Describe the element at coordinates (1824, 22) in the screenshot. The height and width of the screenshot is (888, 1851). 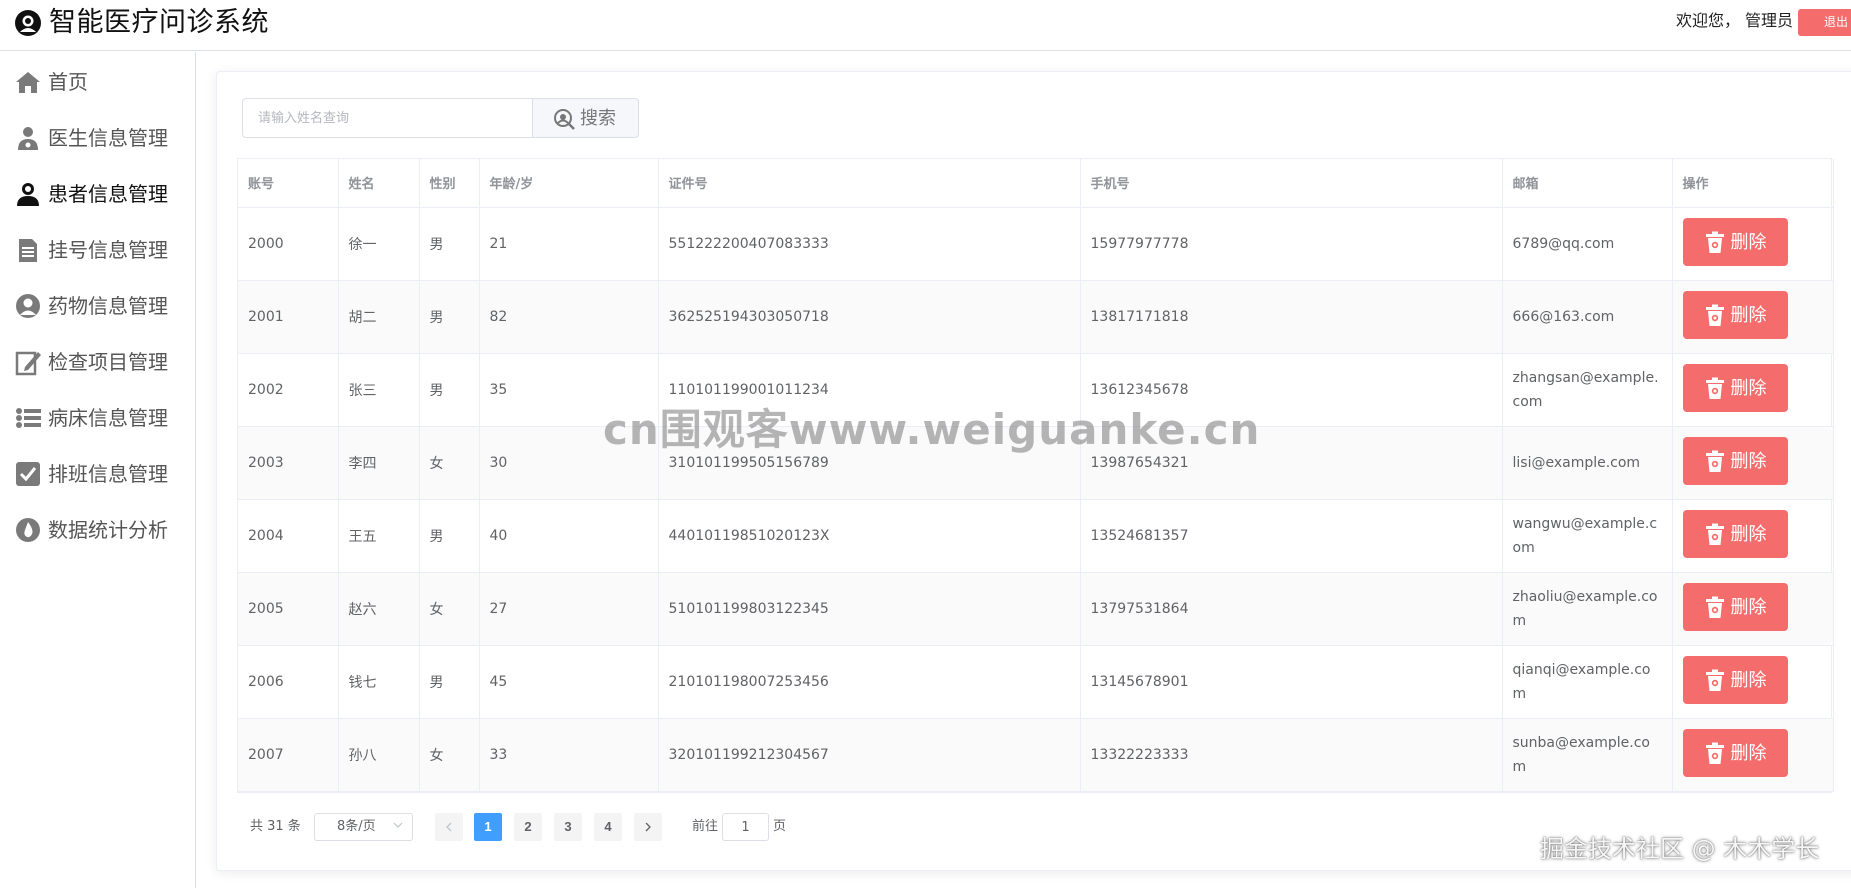
I see `logout-button: 退出` at that location.